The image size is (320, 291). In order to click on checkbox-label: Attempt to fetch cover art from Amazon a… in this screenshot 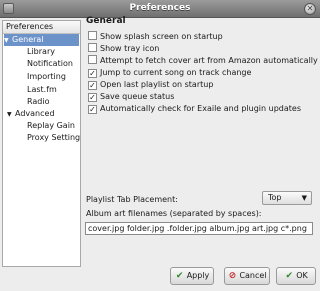, I will do `click(209, 60)`.